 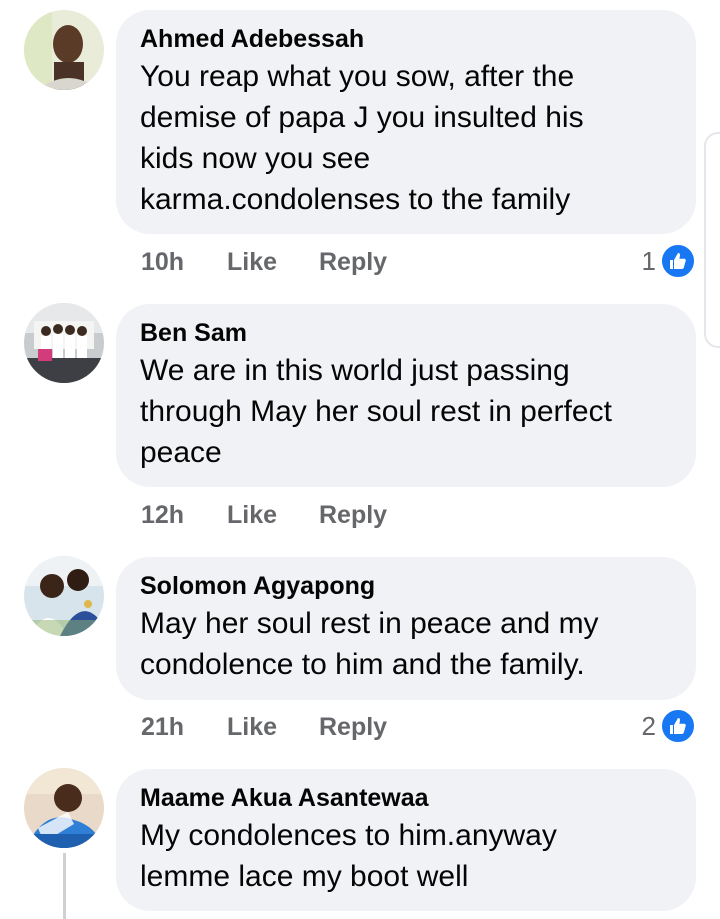 I want to click on reaction-summary: 1, so click(x=668, y=261).